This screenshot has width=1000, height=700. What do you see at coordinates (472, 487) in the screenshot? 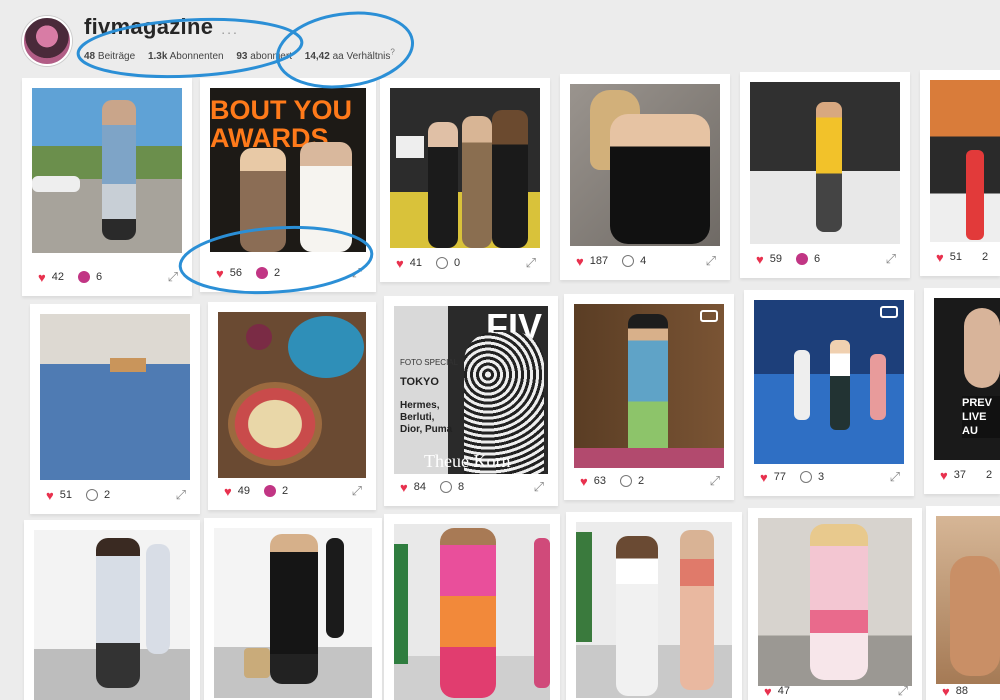
I see `post-meta: ♥ 84 8 ⤢` at bounding box center [472, 487].